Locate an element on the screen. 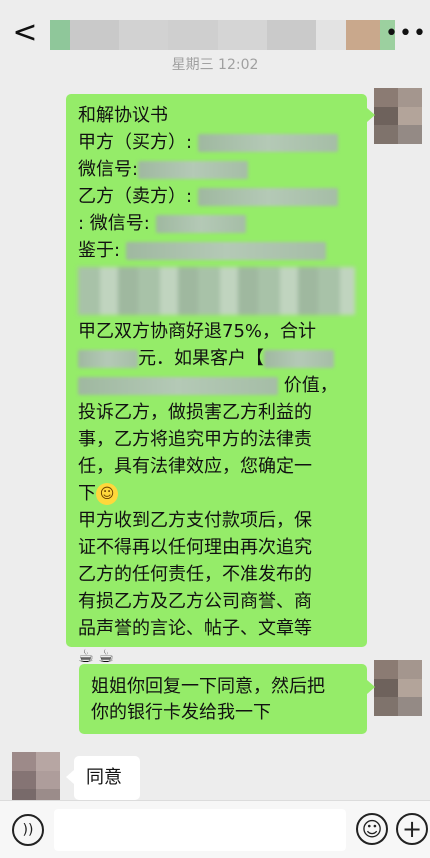  message-line: 下 ☺ is located at coordinates (216, 493).